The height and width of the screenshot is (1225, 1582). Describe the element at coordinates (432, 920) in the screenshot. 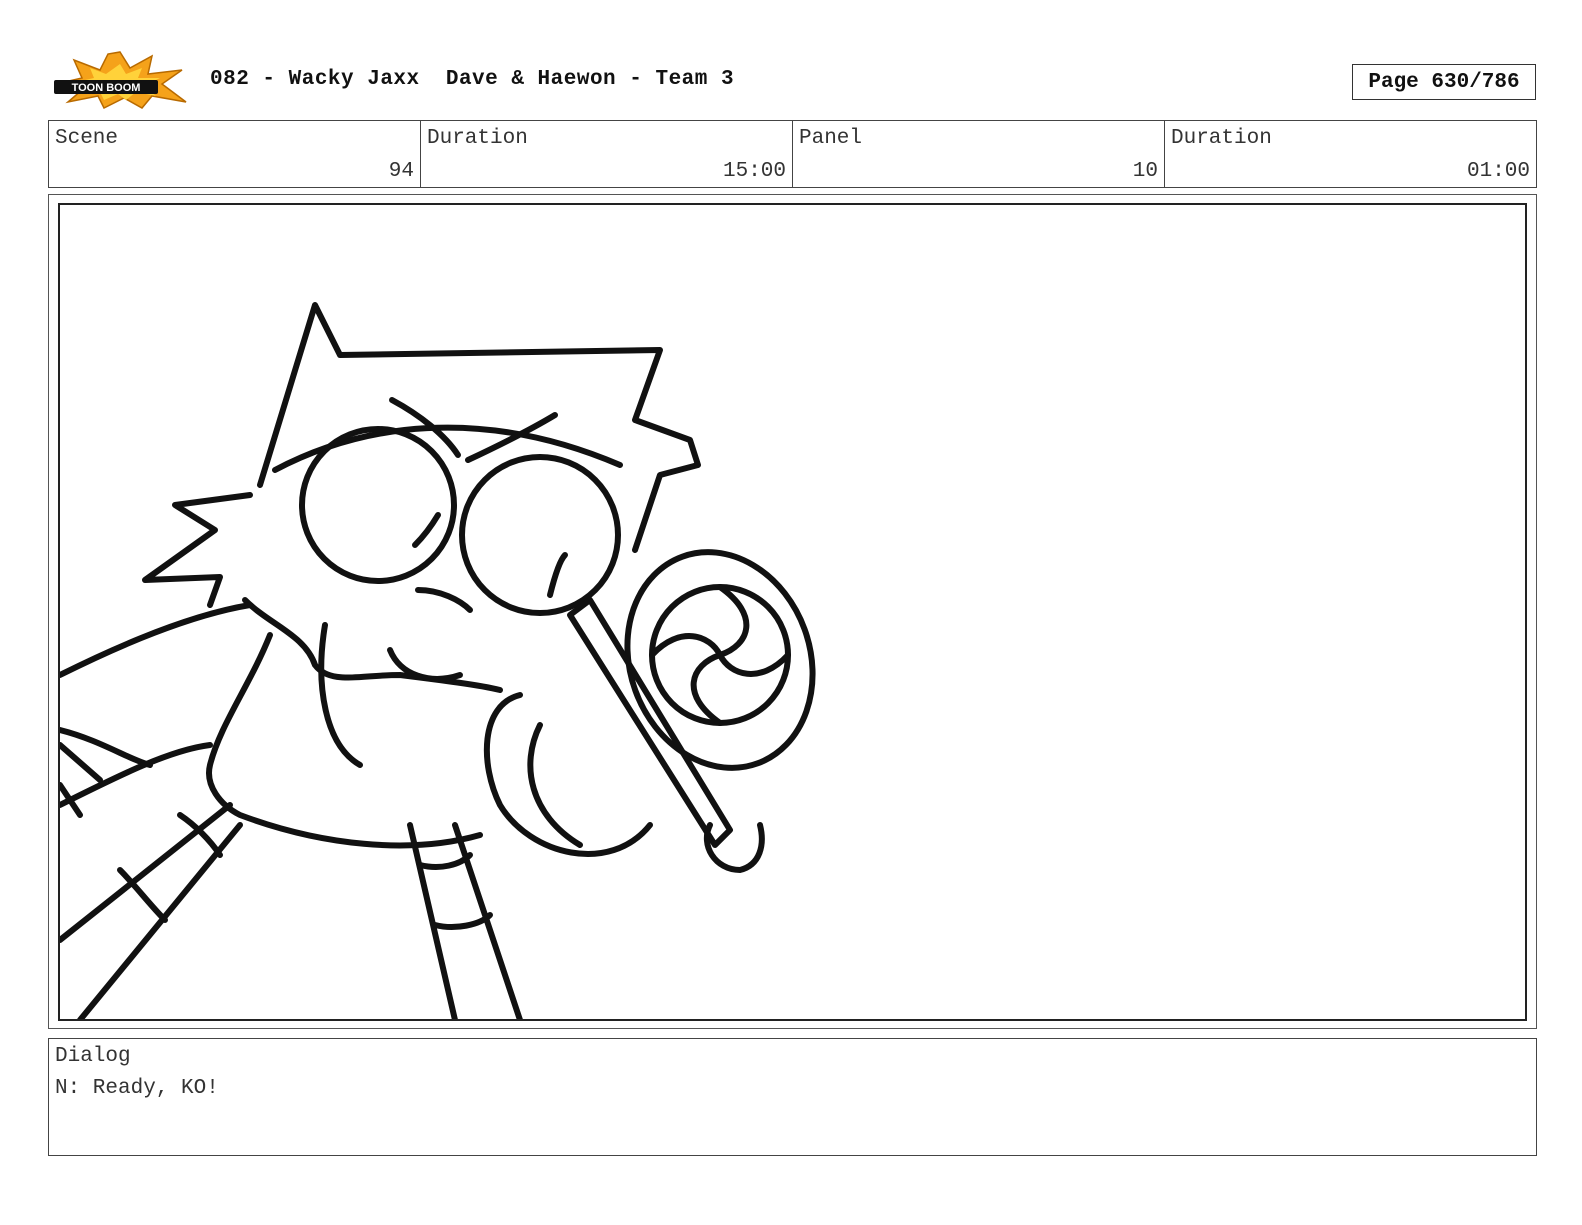

I see `sketch-right-leg` at that location.